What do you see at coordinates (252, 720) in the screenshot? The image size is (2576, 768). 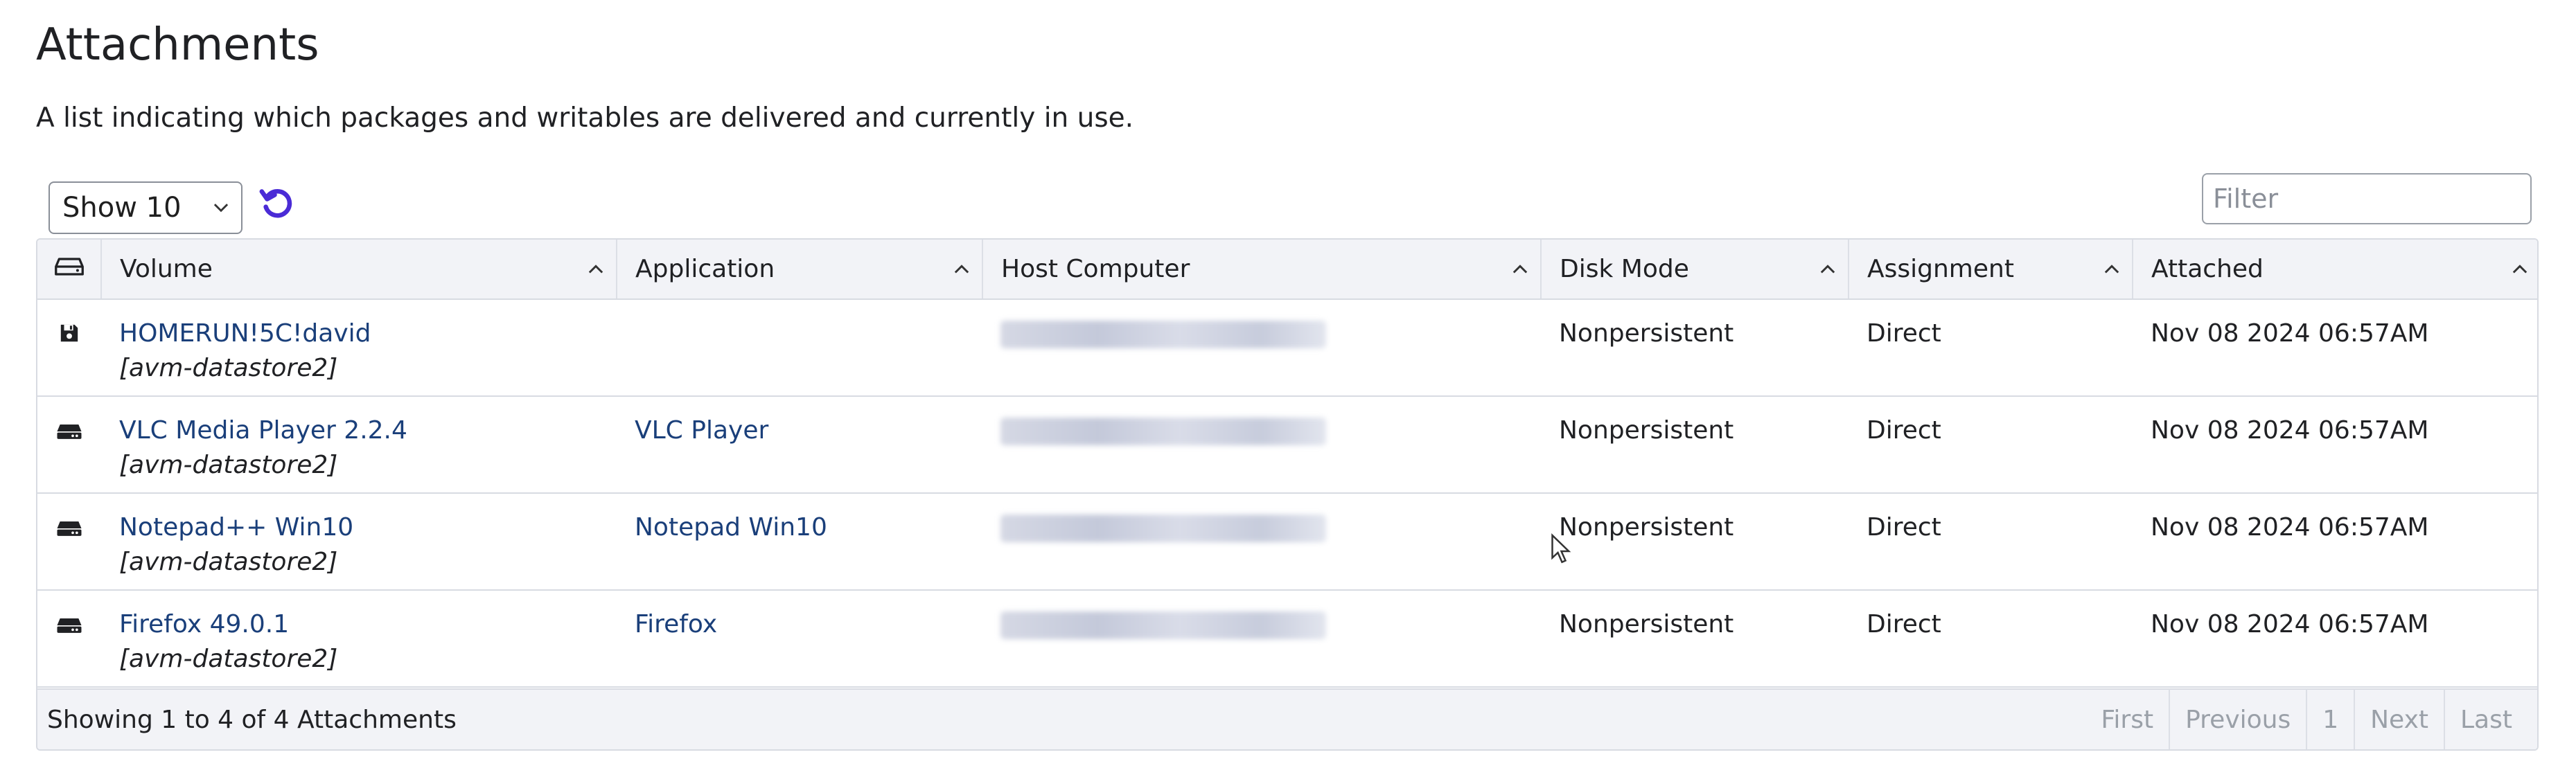 I see `pagination-info: Showing 1 to 4 of 4 Attachments` at bounding box center [252, 720].